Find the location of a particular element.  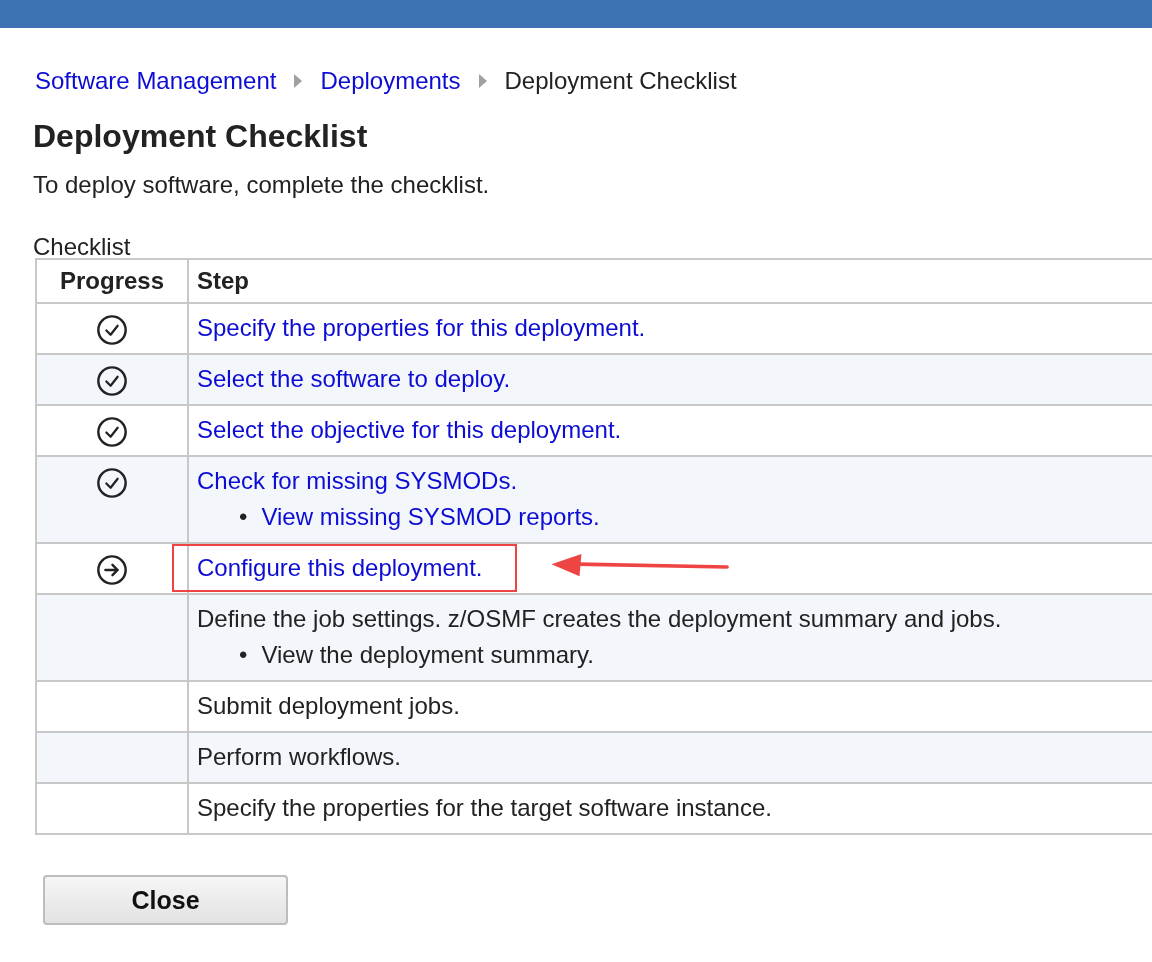

step-text: Submit deployment jobs. is located at coordinates (328, 706).